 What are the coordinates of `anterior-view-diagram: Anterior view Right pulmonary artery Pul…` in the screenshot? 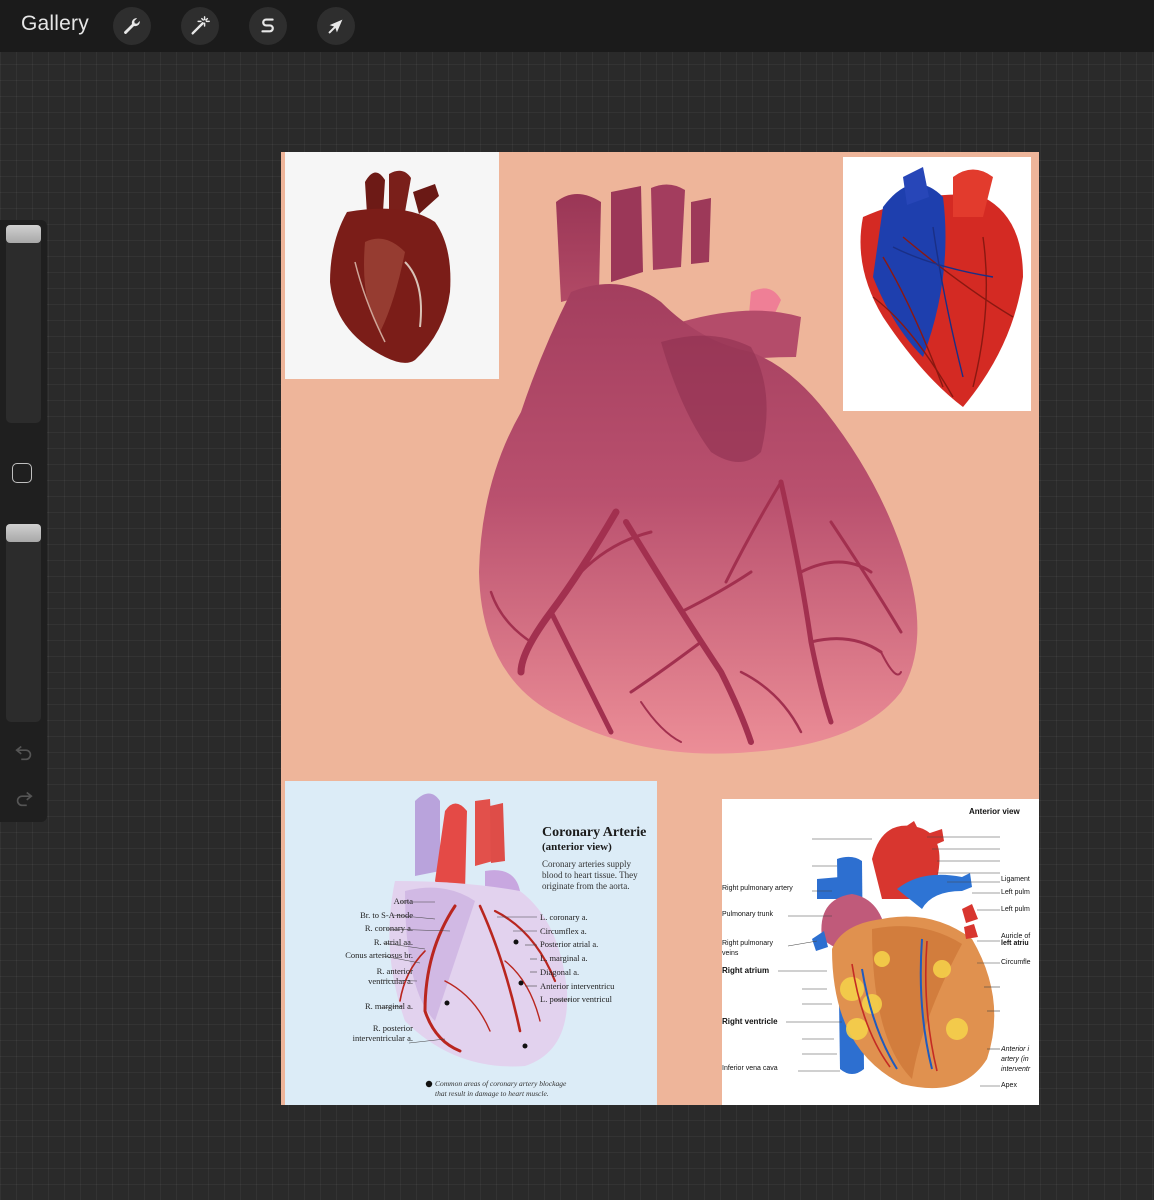 It's located at (880, 952).